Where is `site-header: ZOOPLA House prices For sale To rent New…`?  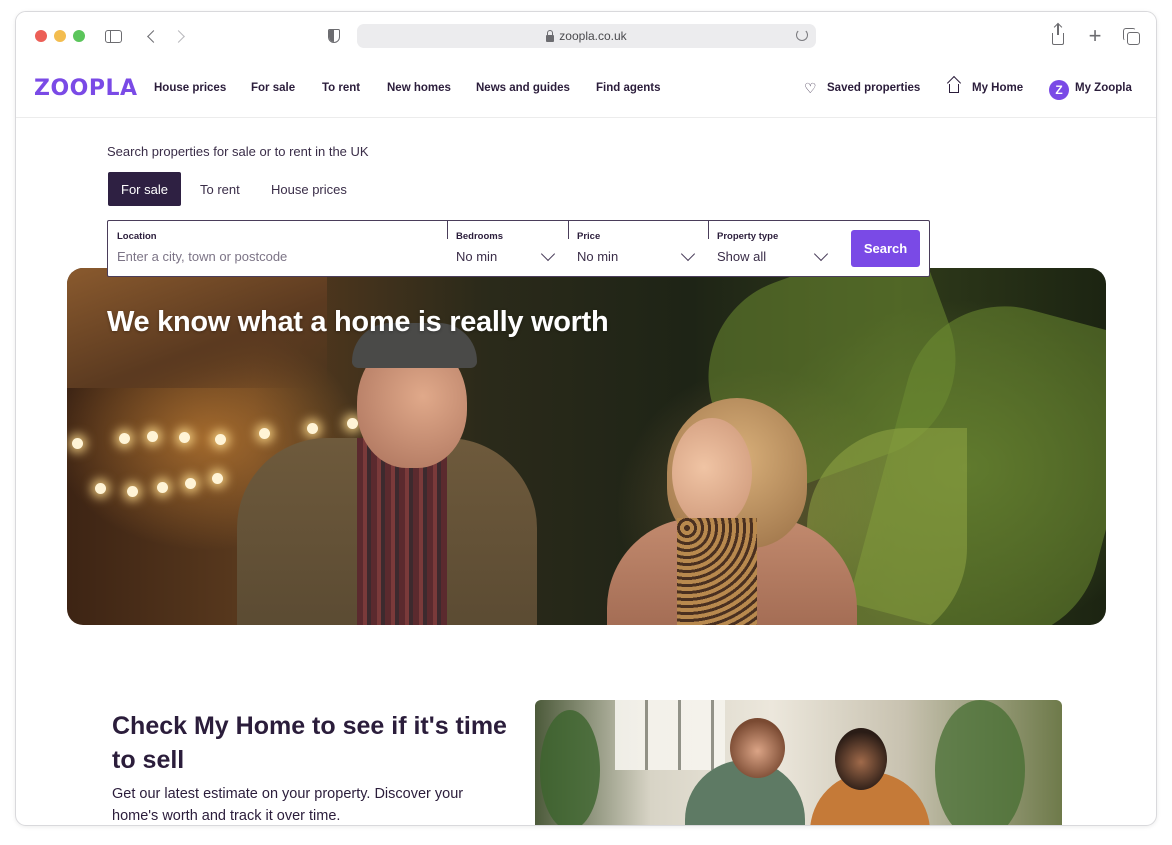
site-header: ZOOPLA House prices For sale To rent New… is located at coordinates (586, 88).